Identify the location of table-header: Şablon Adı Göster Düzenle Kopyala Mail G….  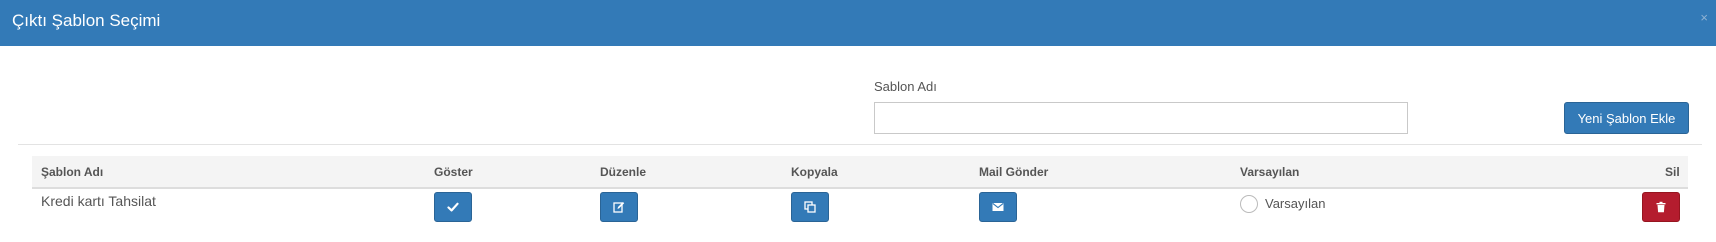
(860, 172).